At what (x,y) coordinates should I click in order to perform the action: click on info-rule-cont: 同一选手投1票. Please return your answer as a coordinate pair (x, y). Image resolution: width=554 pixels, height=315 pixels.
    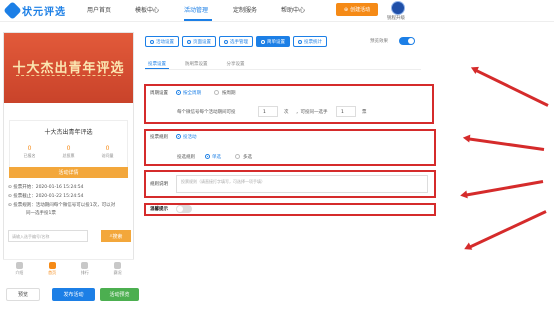
    Looking at the image, I should click on (41, 213).